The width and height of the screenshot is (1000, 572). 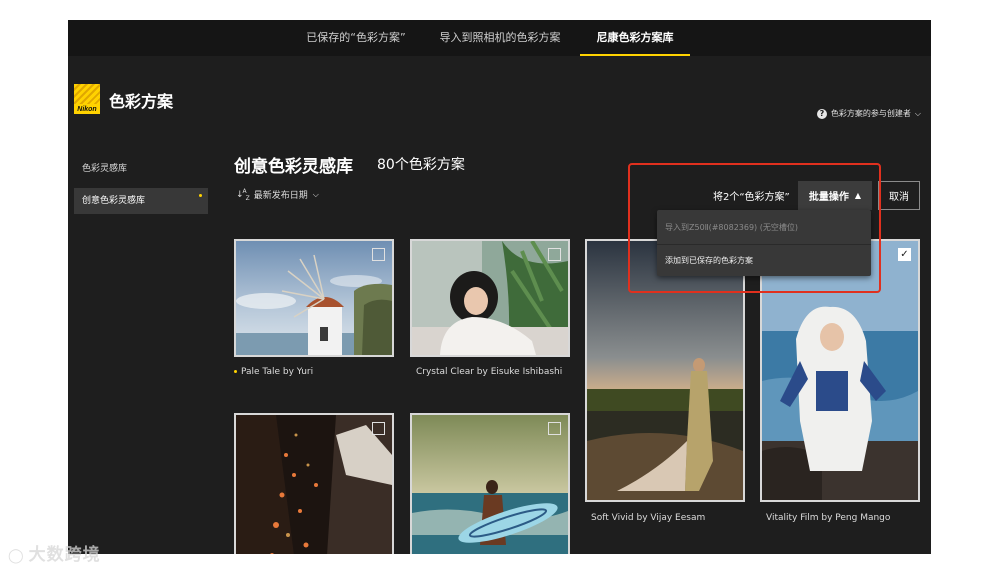 What do you see at coordinates (64, 555) in the screenshot?
I see `watermark-text: 大数跨境` at bounding box center [64, 555].